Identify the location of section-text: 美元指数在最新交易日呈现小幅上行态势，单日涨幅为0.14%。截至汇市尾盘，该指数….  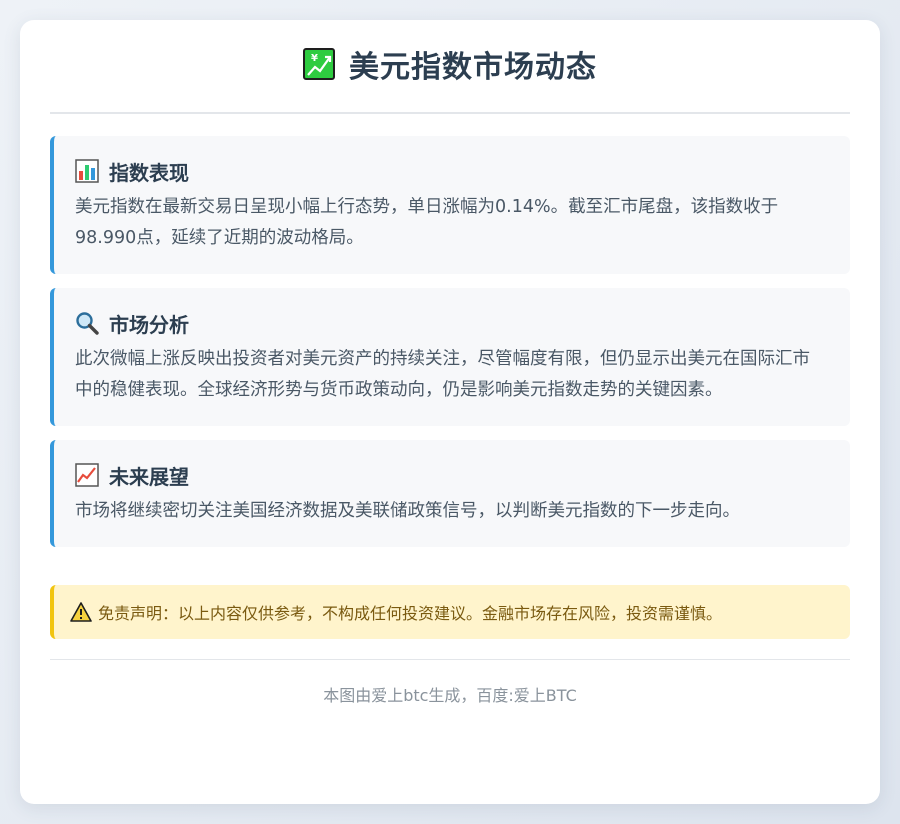
(427, 222).